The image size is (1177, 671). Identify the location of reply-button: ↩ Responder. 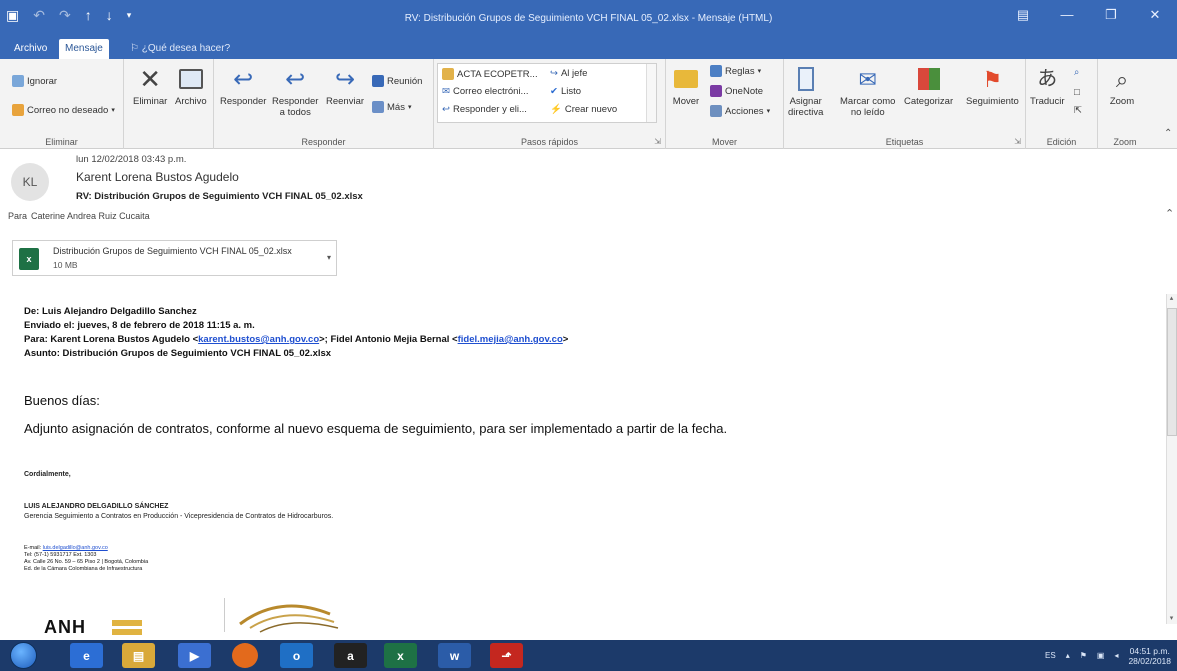
(243, 86).